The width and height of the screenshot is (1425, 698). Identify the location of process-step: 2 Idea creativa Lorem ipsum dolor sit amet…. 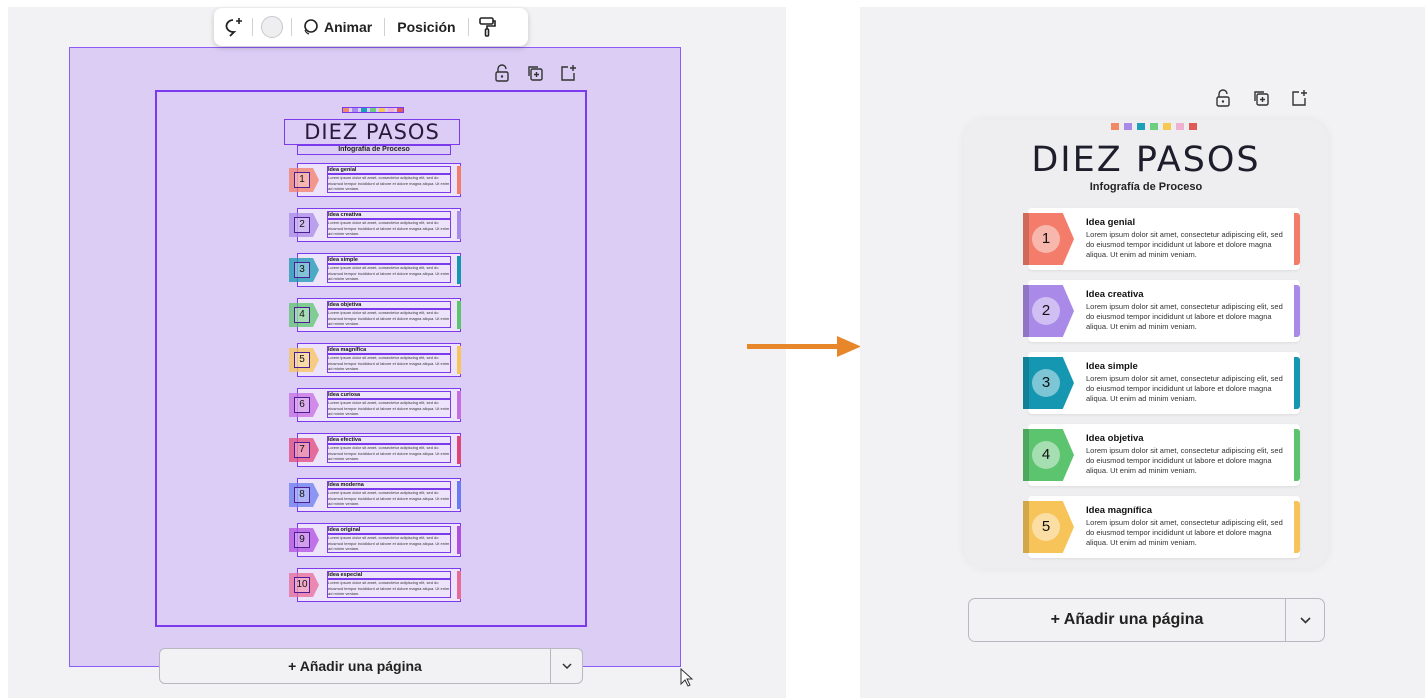
(1161, 311).